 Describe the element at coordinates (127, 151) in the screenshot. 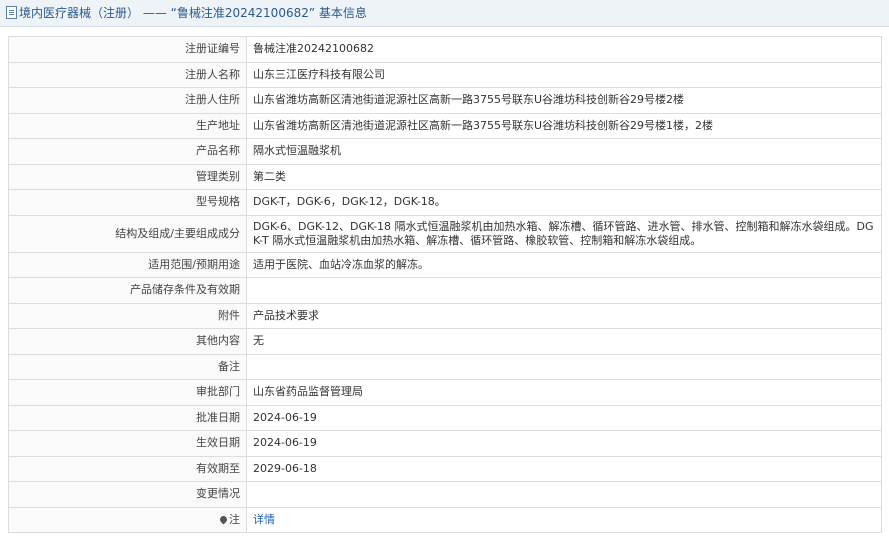

I see `row-label: 产品名称` at that location.